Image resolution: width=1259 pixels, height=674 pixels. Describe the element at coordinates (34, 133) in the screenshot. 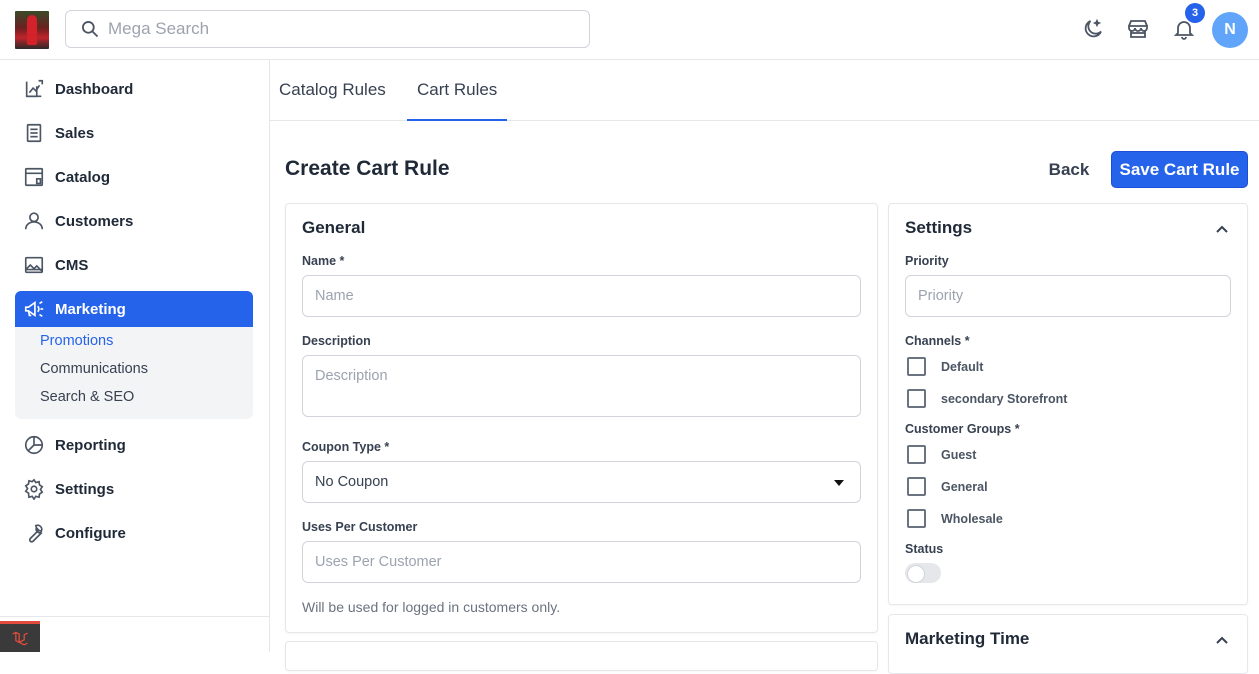

I see `sales-icon` at that location.